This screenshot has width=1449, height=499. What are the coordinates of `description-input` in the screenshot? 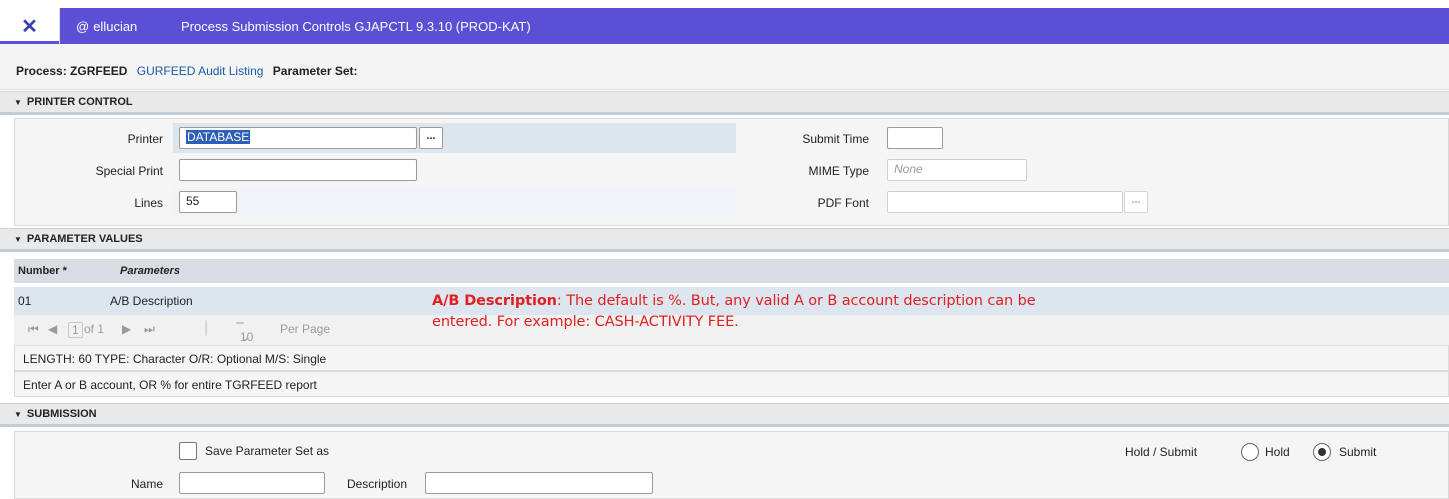 It's located at (539, 483).